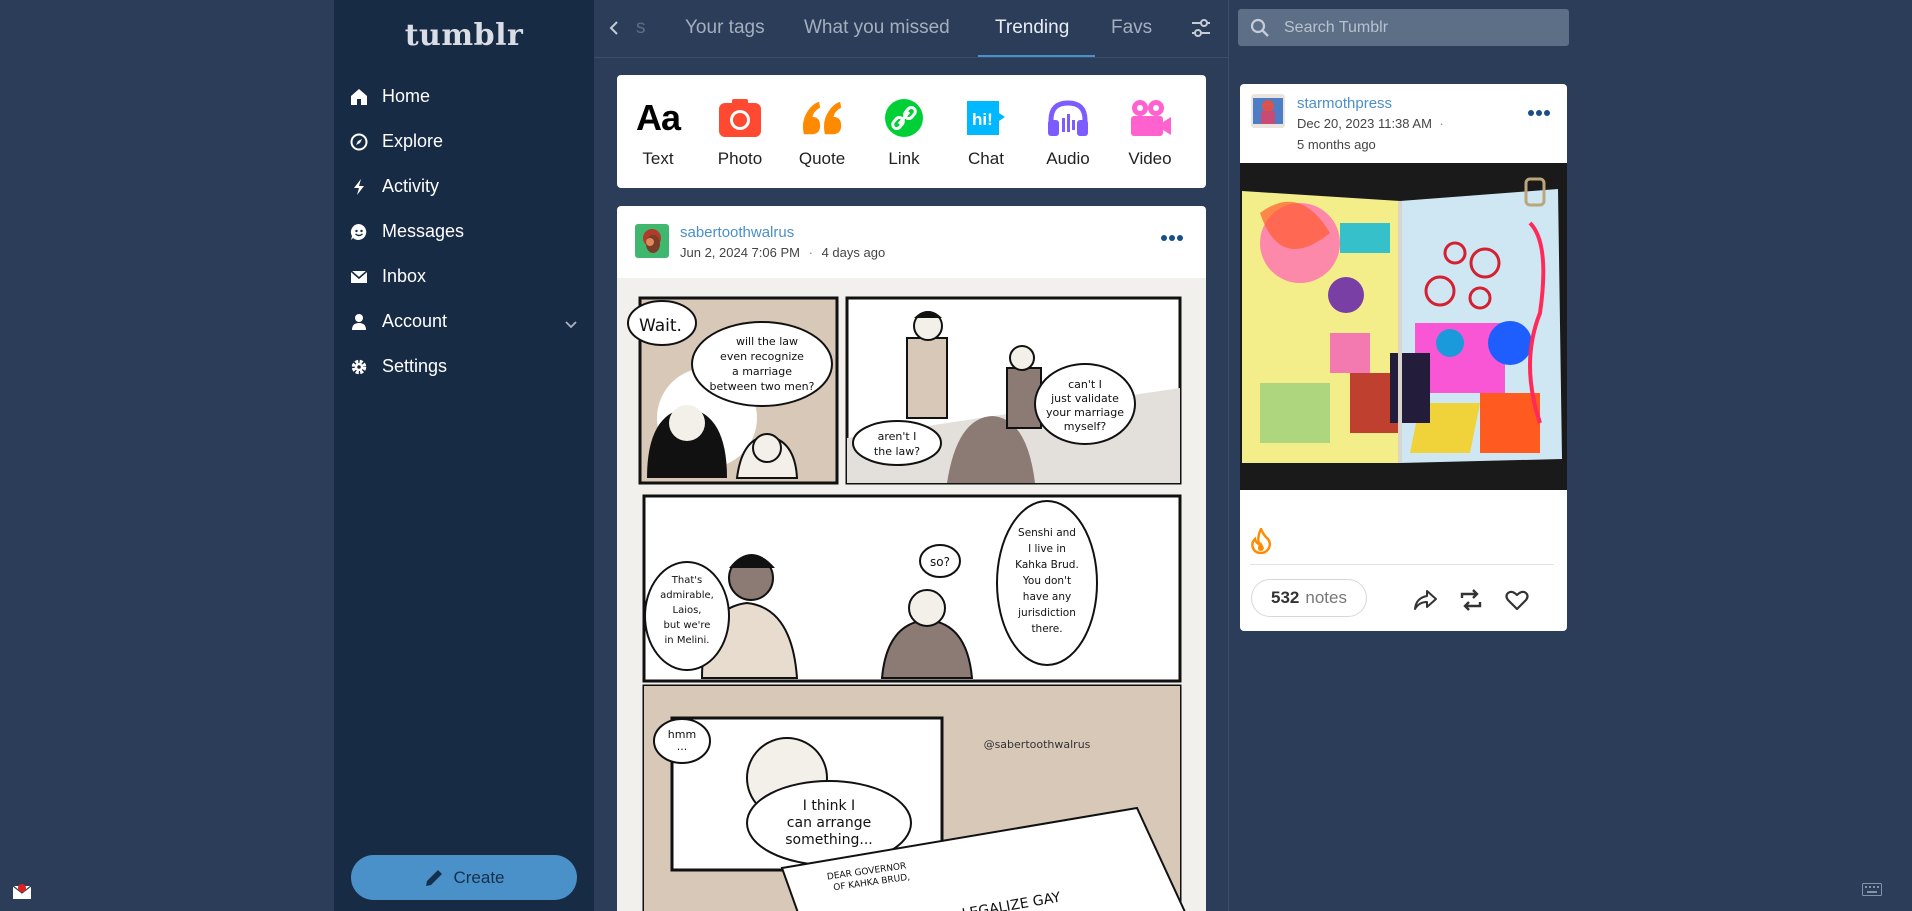 This screenshot has width=1912, height=911. Describe the element at coordinates (1471, 600) in the screenshot. I see `reblog-icon` at that location.